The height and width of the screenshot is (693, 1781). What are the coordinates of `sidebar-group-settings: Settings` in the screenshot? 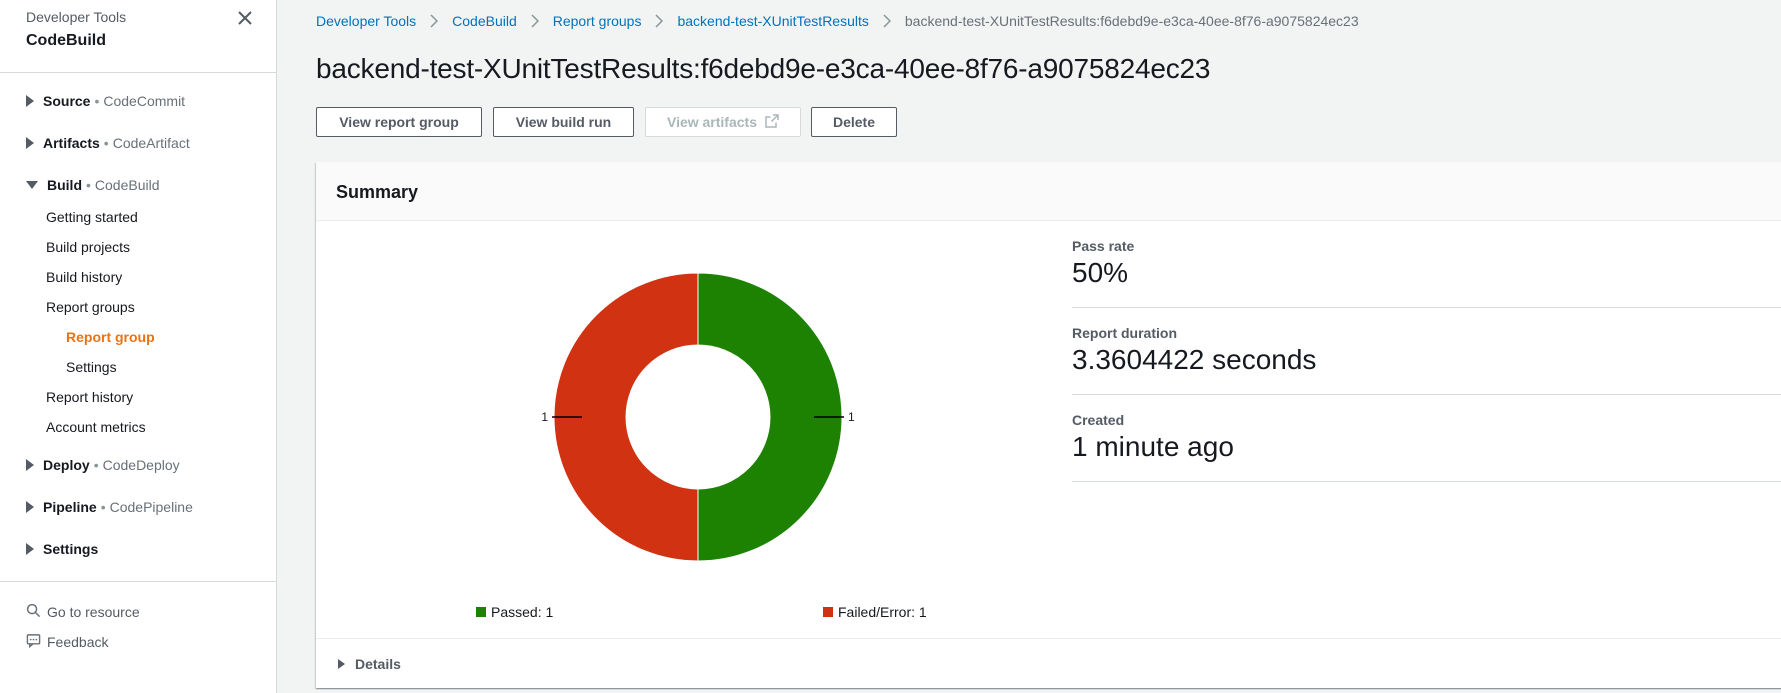 It's located at (62, 549).